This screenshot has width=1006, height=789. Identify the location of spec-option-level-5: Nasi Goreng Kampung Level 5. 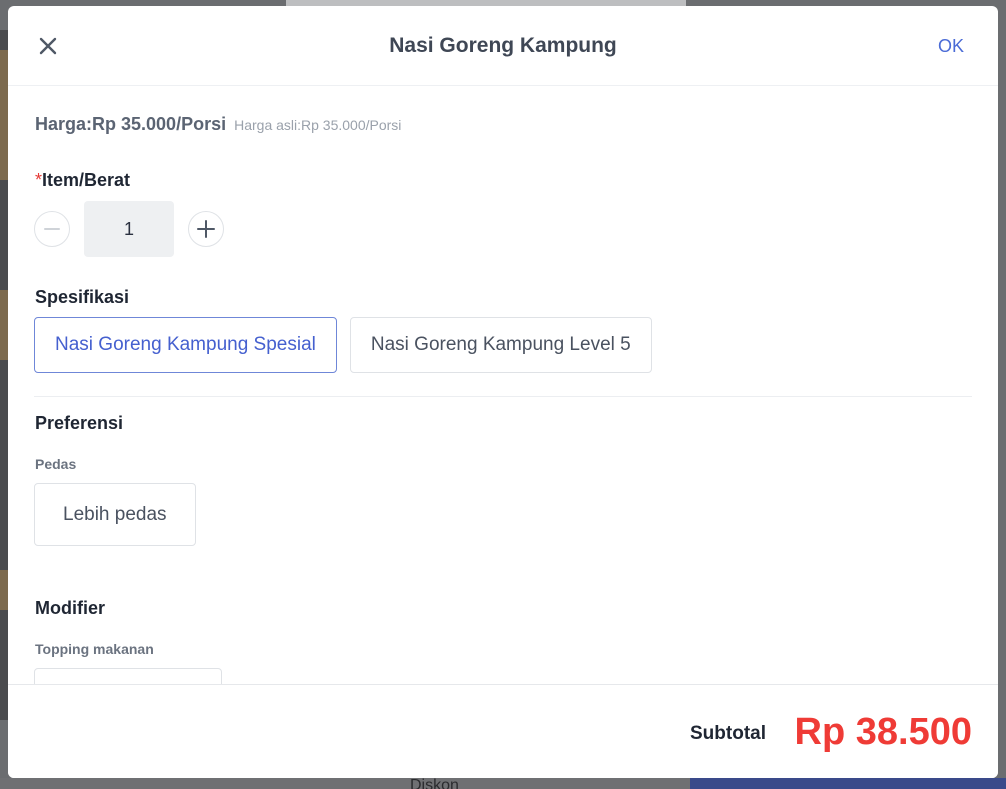
(500, 345).